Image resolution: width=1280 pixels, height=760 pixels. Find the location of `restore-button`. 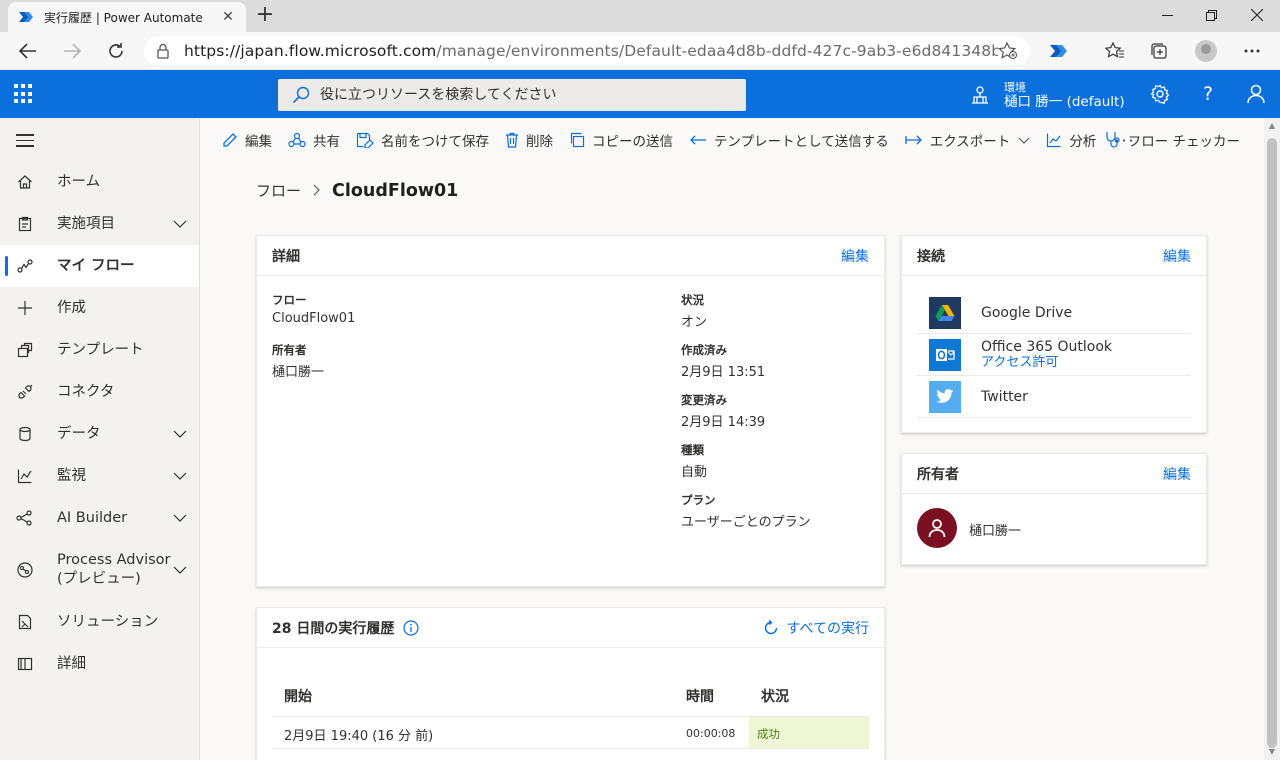

restore-button is located at coordinates (1211, 15).